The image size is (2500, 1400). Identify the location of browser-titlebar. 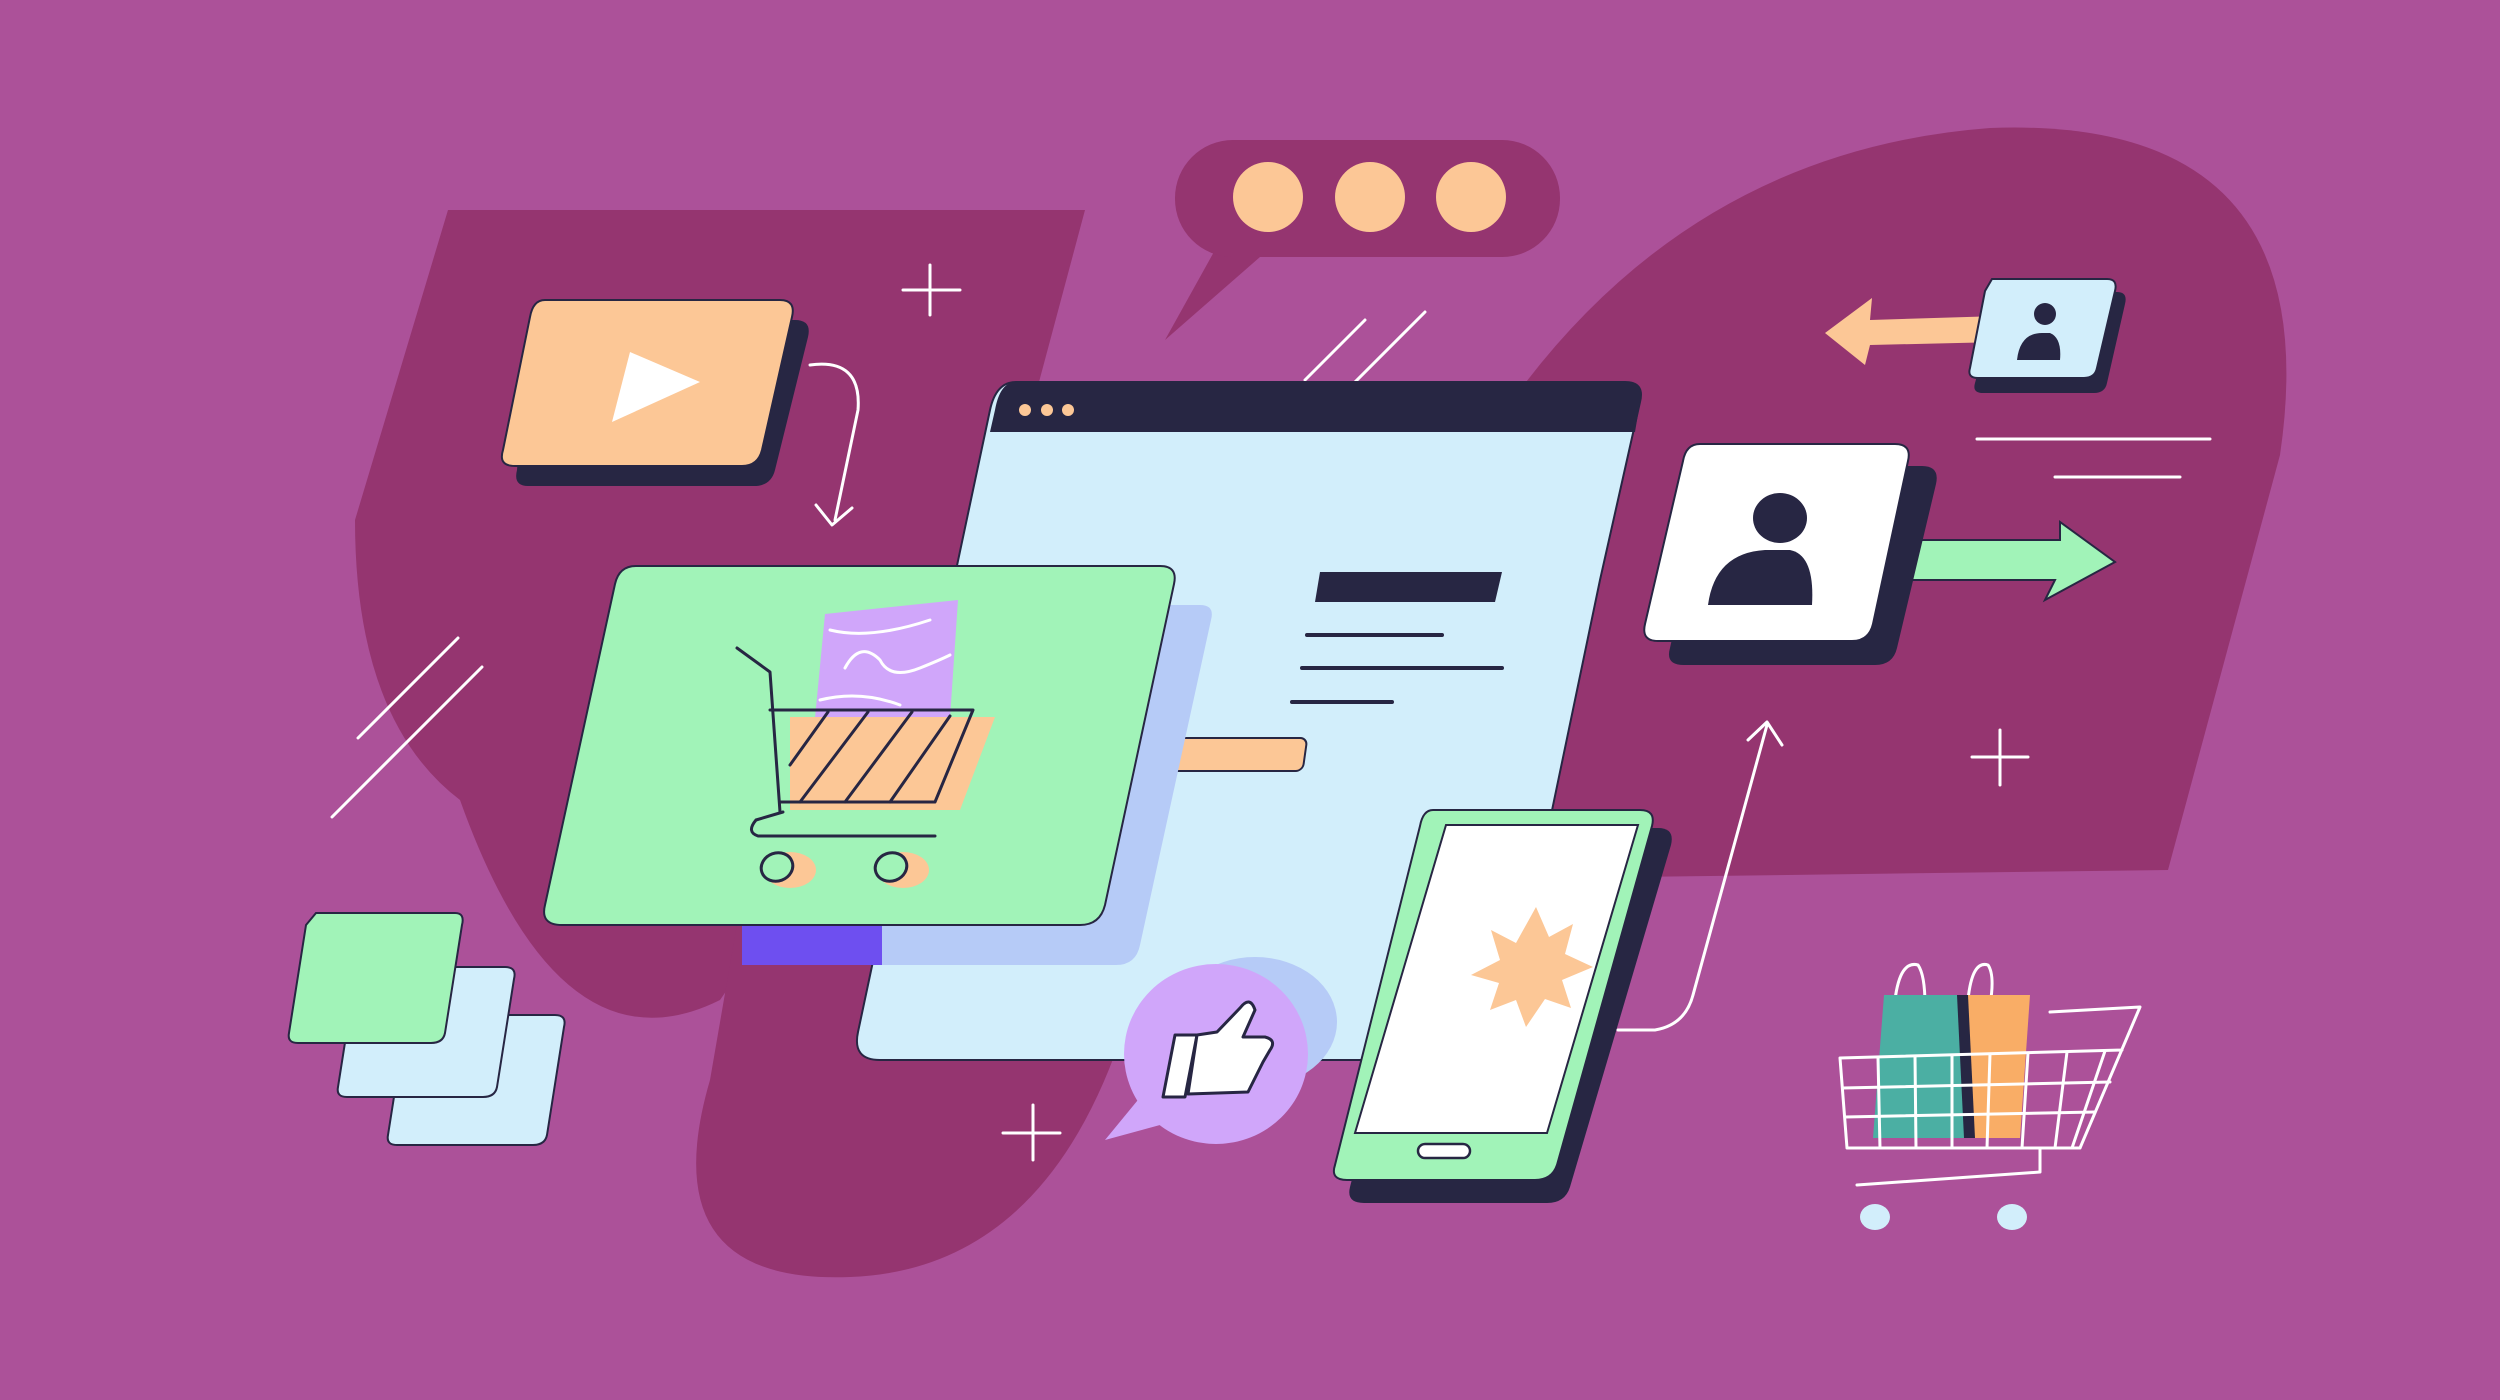
(1315, 407).